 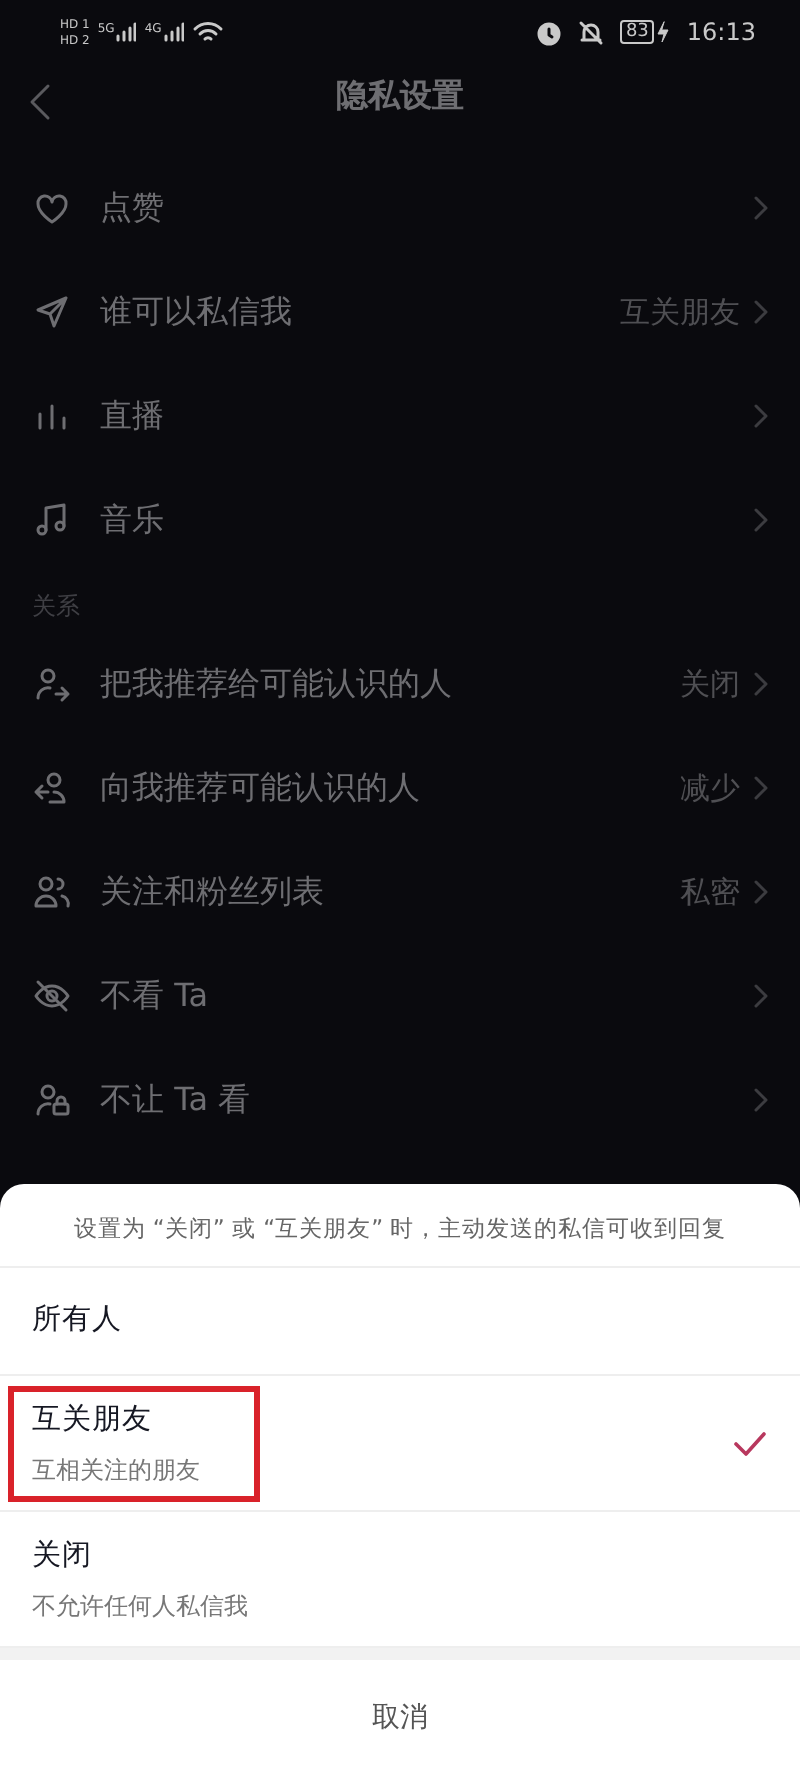 I want to click on row-label: 谁可以私信我, so click(x=197, y=312).